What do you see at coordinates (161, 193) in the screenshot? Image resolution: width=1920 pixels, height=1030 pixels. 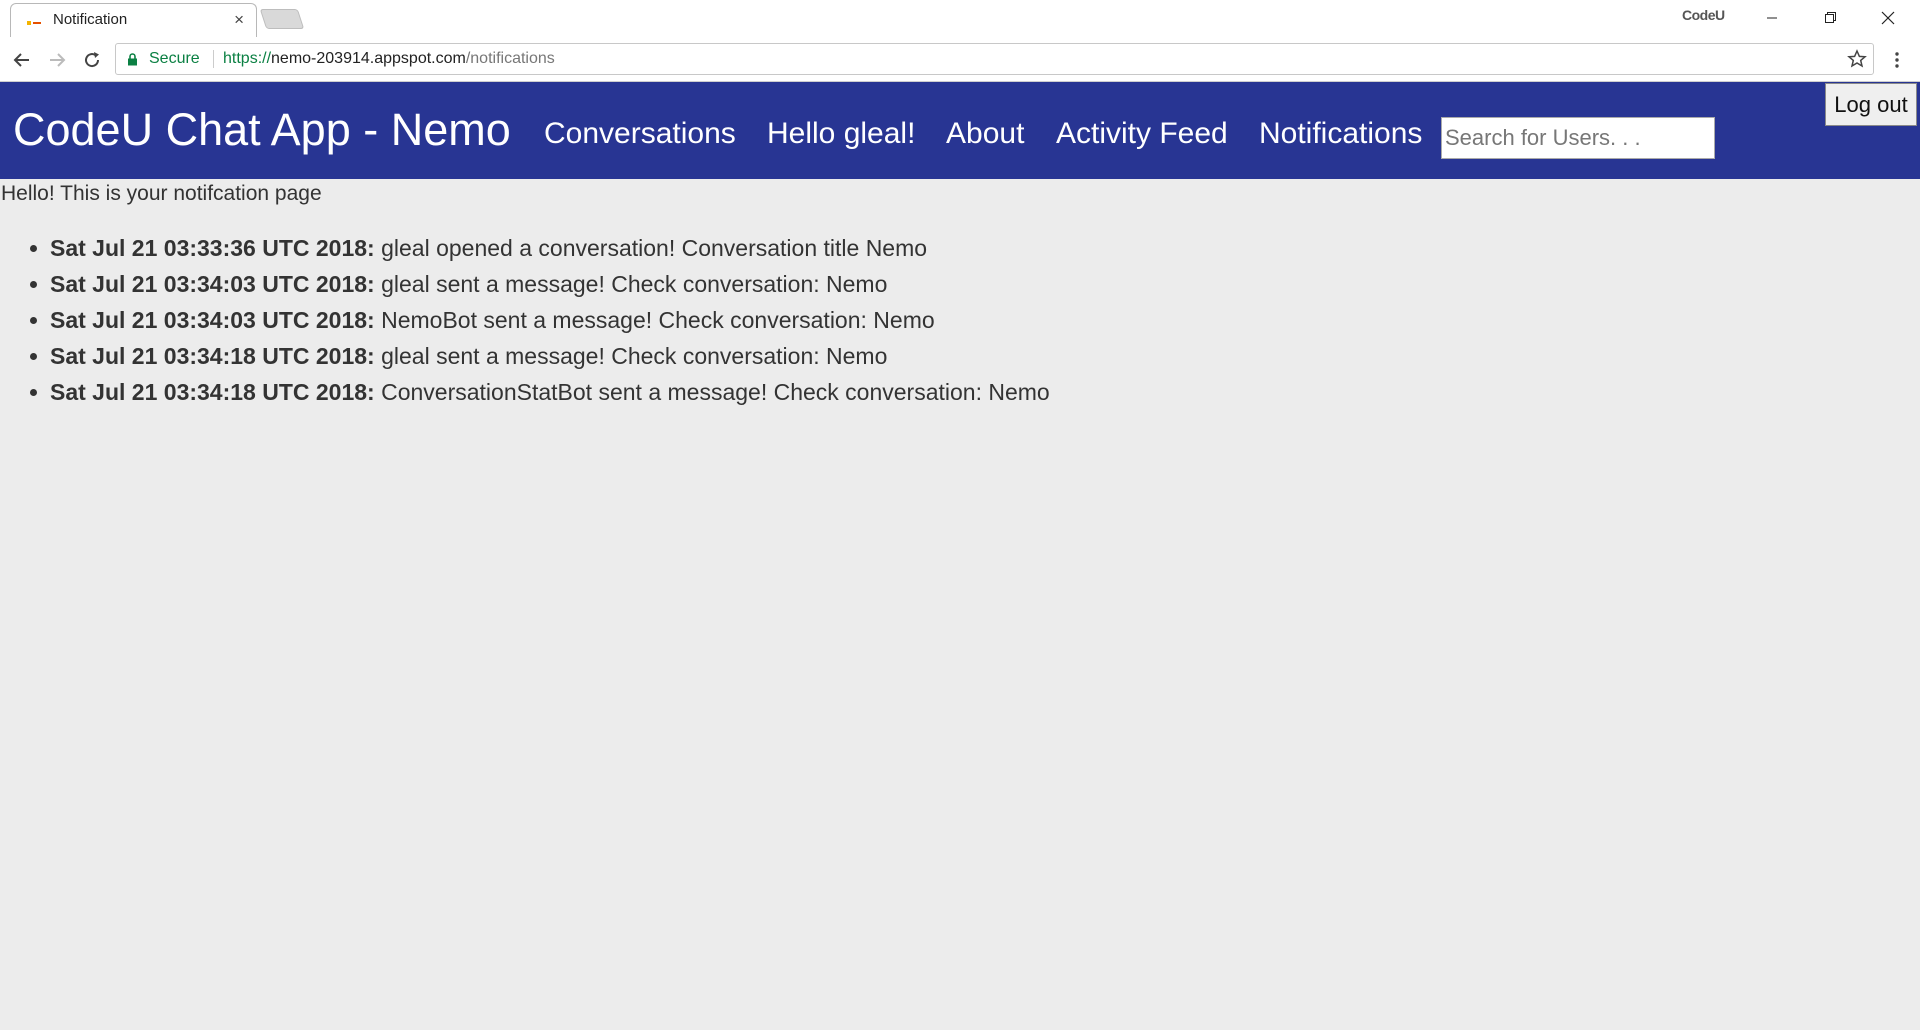 I see `page-intro: Hello! This is your notifcation page` at bounding box center [161, 193].